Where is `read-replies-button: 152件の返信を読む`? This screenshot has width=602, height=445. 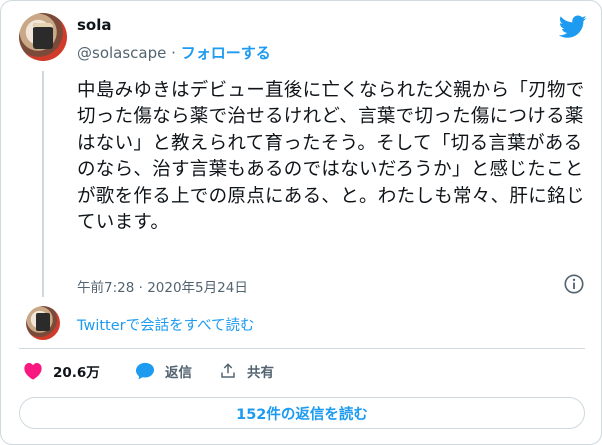 read-replies-button: 152件の返信を読む is located at coordinates (302, 413).